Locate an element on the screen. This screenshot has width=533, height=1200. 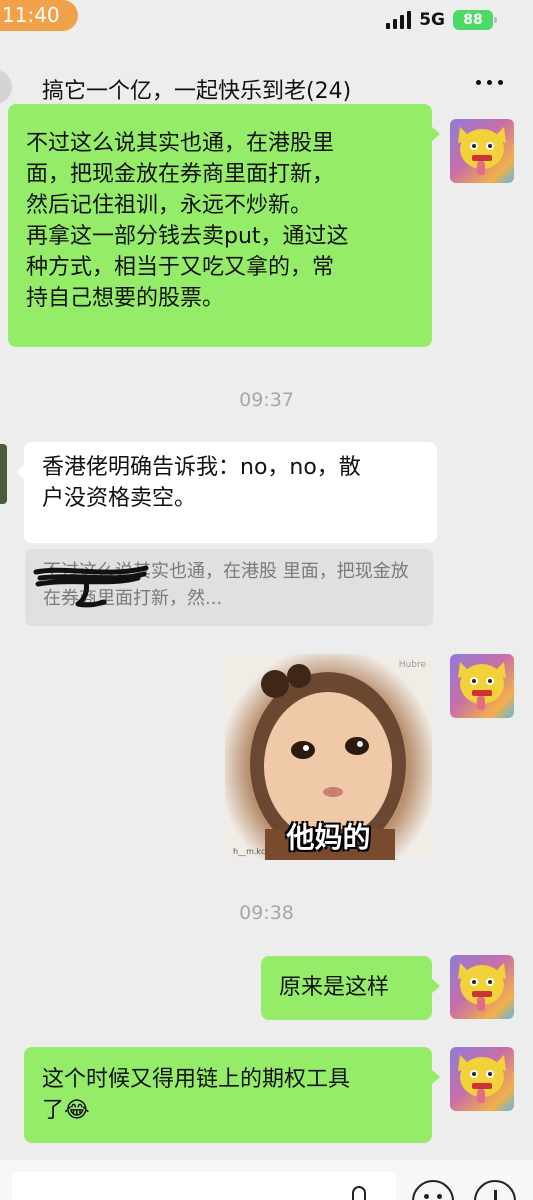
redaction-scribble is located at coordinates (91, 586).